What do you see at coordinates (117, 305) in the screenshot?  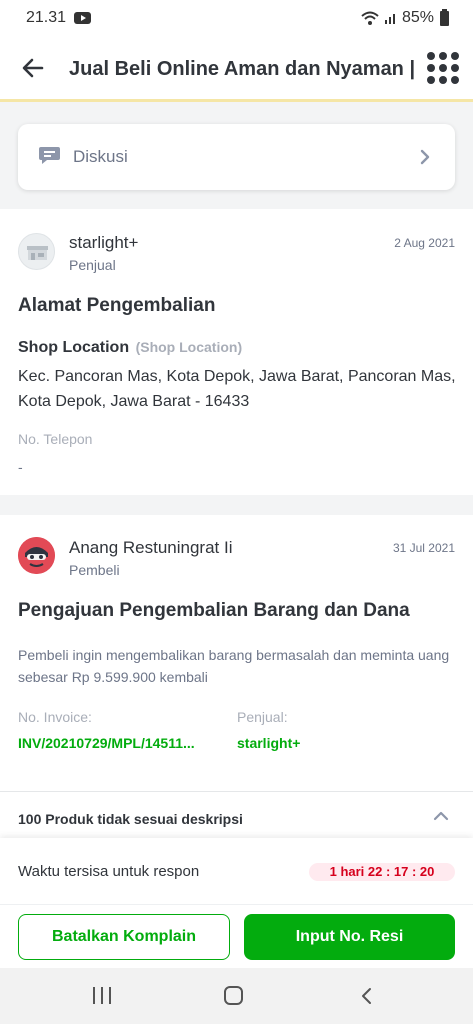 I see `section-title: Alamat Pengembalian` at bounding box center [117, 305].